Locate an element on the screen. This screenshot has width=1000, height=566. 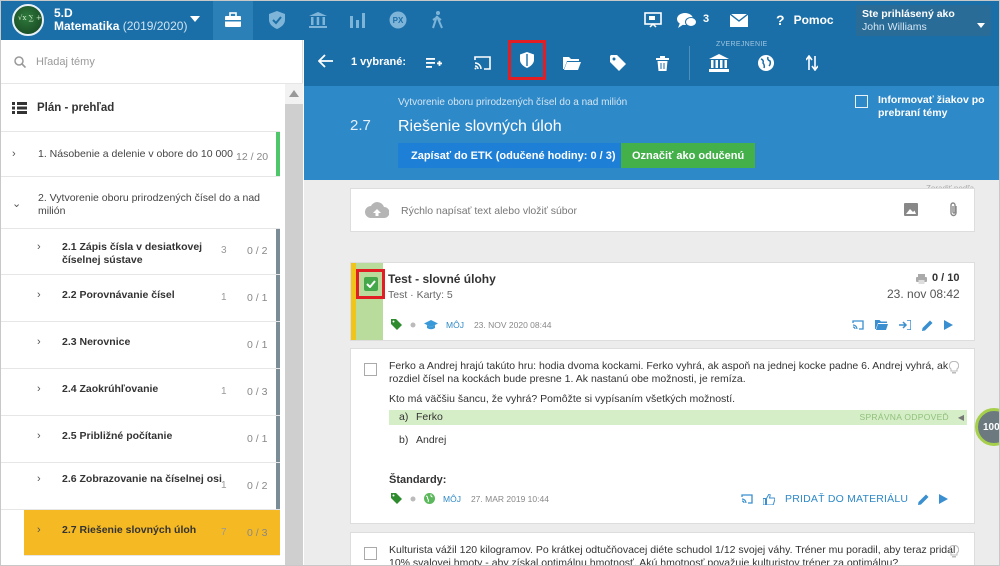
list-icon is located at coordinates (19, 107).